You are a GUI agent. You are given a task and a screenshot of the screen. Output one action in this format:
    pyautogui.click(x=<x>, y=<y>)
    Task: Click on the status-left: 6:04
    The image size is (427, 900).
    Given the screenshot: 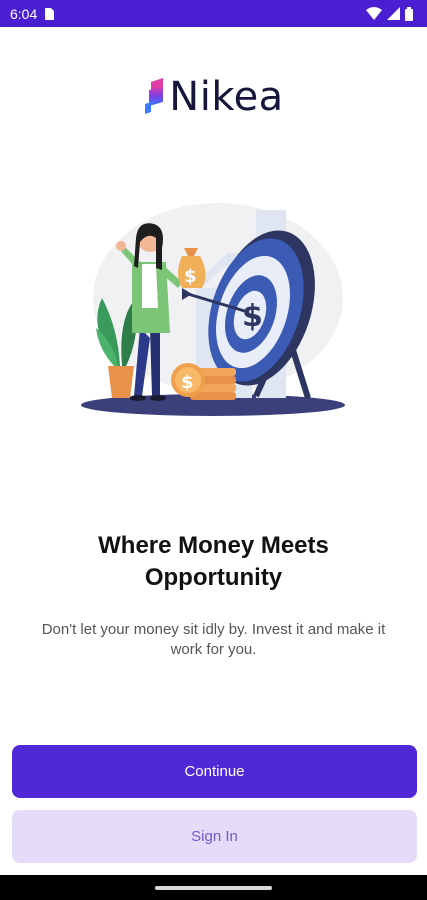 What is the action you would take?
    pyautogui.click(x=32, y=13)
    